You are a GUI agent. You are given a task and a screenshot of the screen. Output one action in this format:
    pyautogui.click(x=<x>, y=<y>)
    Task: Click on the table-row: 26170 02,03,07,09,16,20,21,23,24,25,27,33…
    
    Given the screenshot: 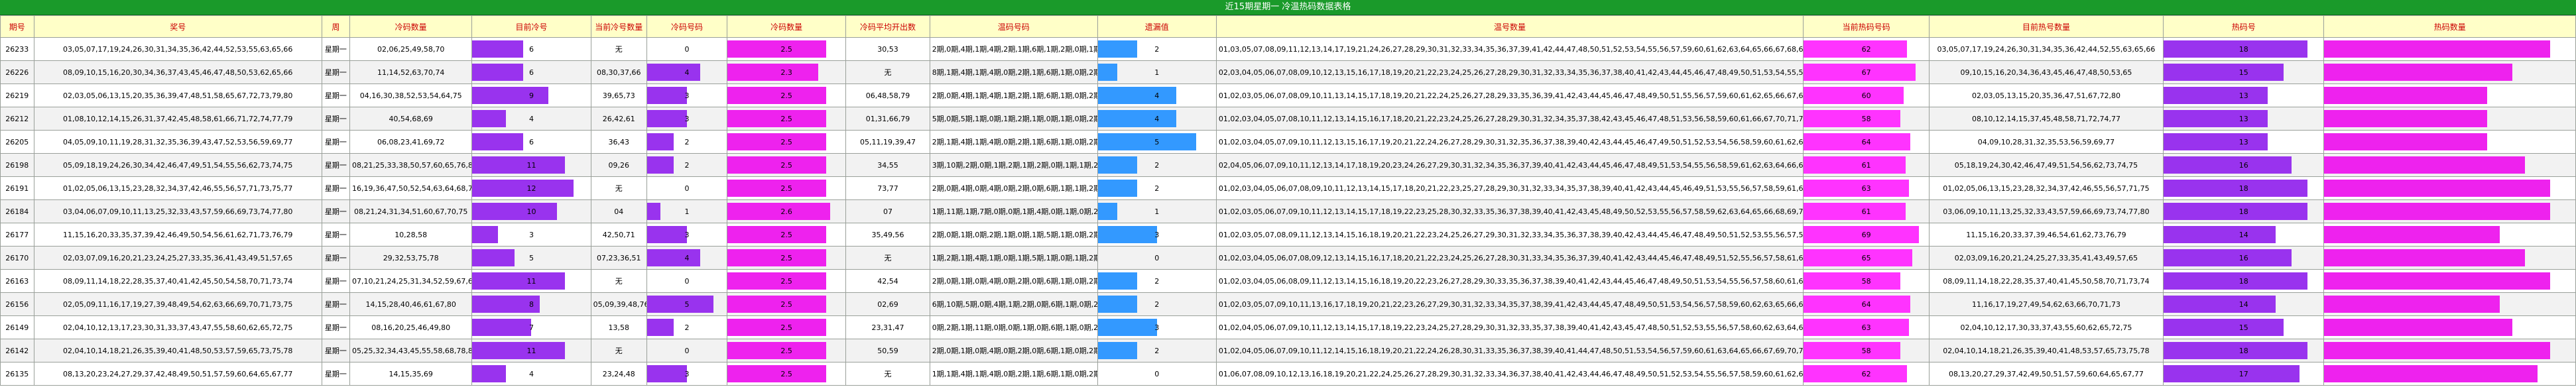 What is the action you would take?
    pyautogui.click(x=1288, y=258)
    